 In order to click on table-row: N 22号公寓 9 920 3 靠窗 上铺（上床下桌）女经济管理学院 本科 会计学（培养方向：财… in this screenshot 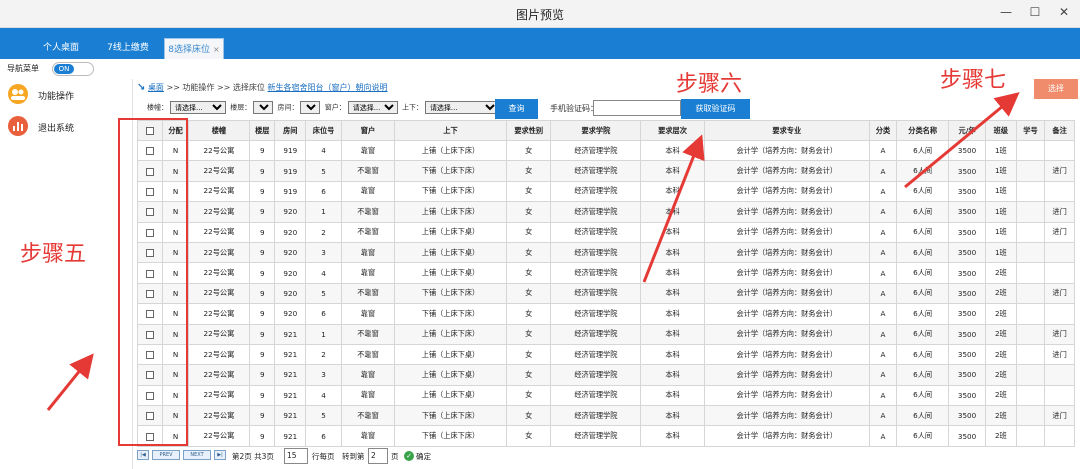, I will do `click(605, 252)`.